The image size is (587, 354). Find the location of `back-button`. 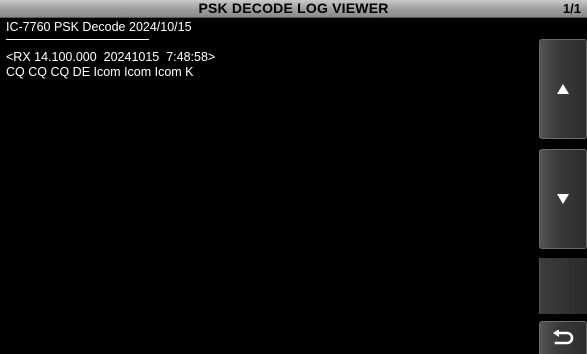

back-button is located at coordinates (563, 337).